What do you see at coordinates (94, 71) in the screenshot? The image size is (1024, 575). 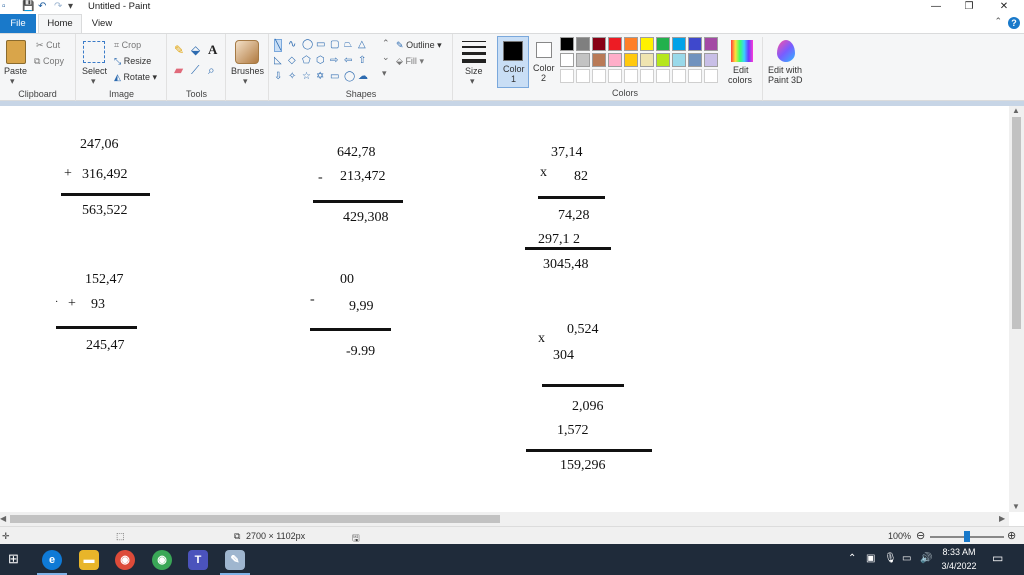 I see `select-button: Select` at bounding box center [94, 71].